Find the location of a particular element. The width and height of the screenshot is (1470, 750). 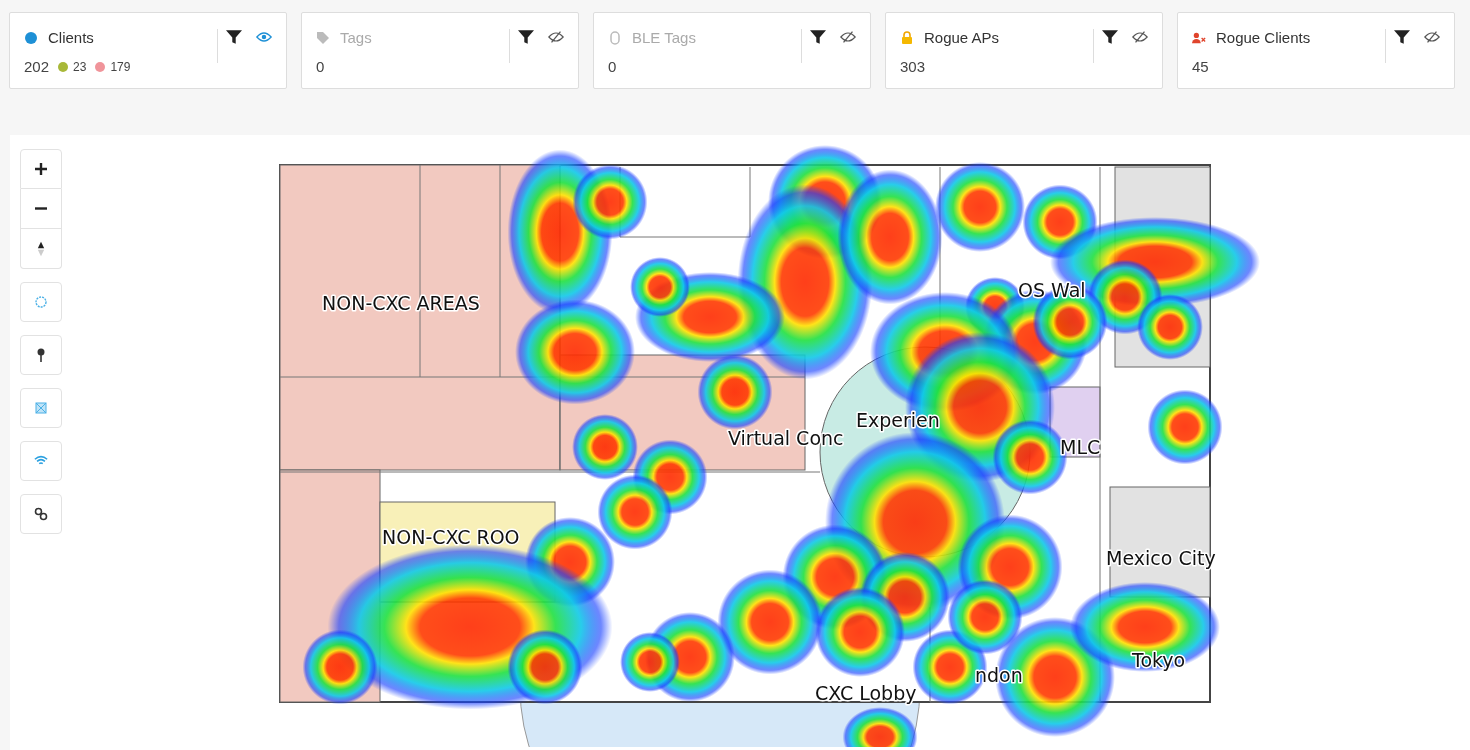

room-label: Virtual Conc is located at coordinates (786, 438).